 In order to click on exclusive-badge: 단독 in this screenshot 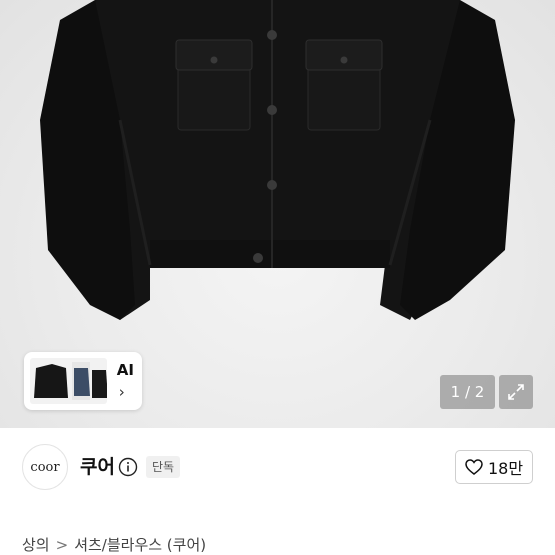, I will do `click(163, 467)`.